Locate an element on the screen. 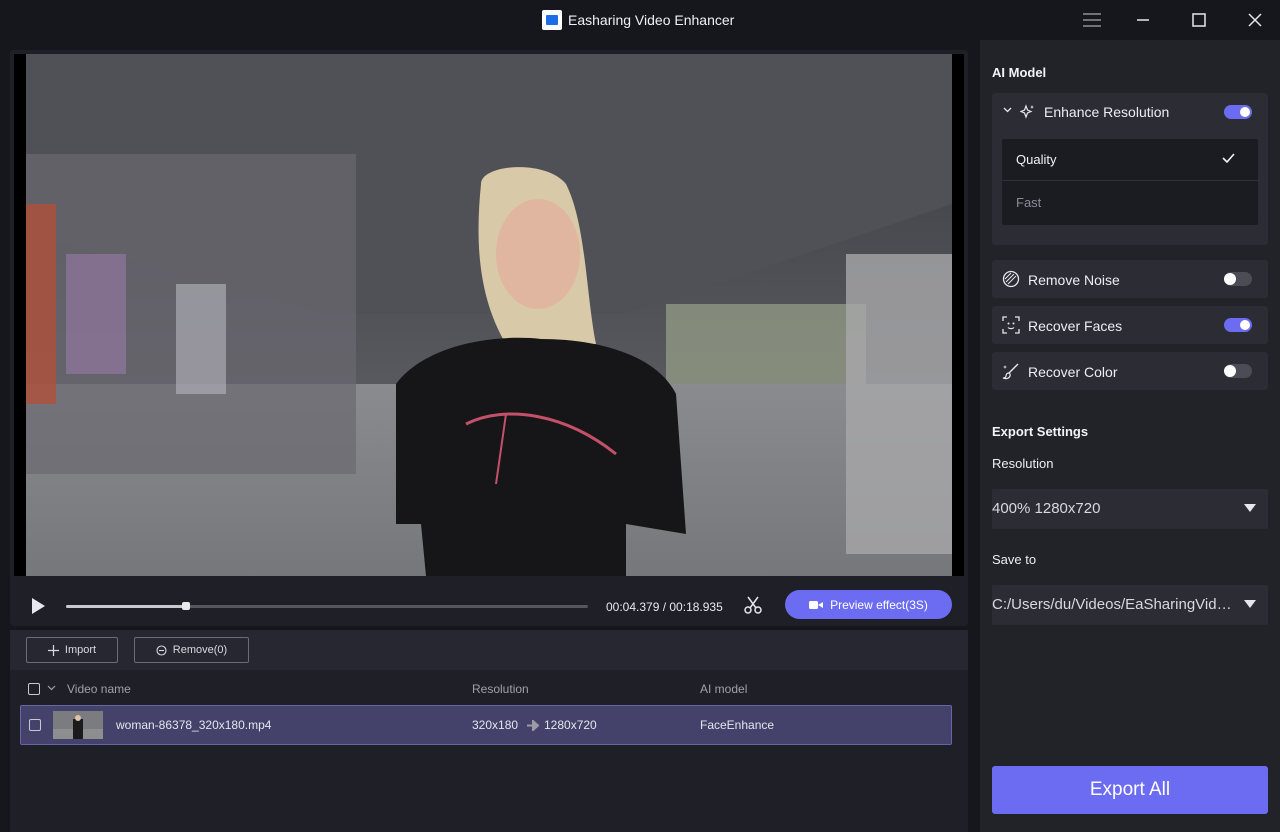 The height and width of the screenshot is (832, 1280). player-controls: 00:04.379 / 00:18.935 Preview effect(3S) is located at coordinates (489, 601).